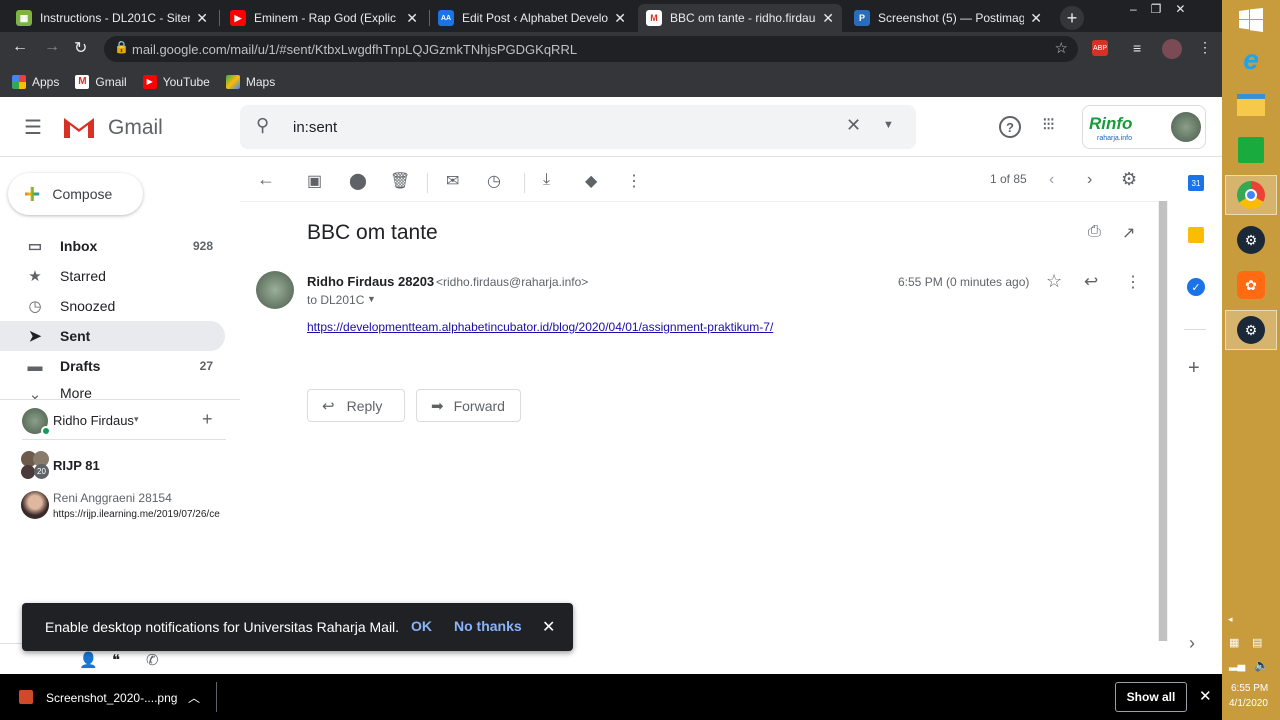 This screenshot has width=1280, height=720. Describe the element at coordinates (634, 181) in the screenshot. I see `more-options-icon: ⋮` at that location.